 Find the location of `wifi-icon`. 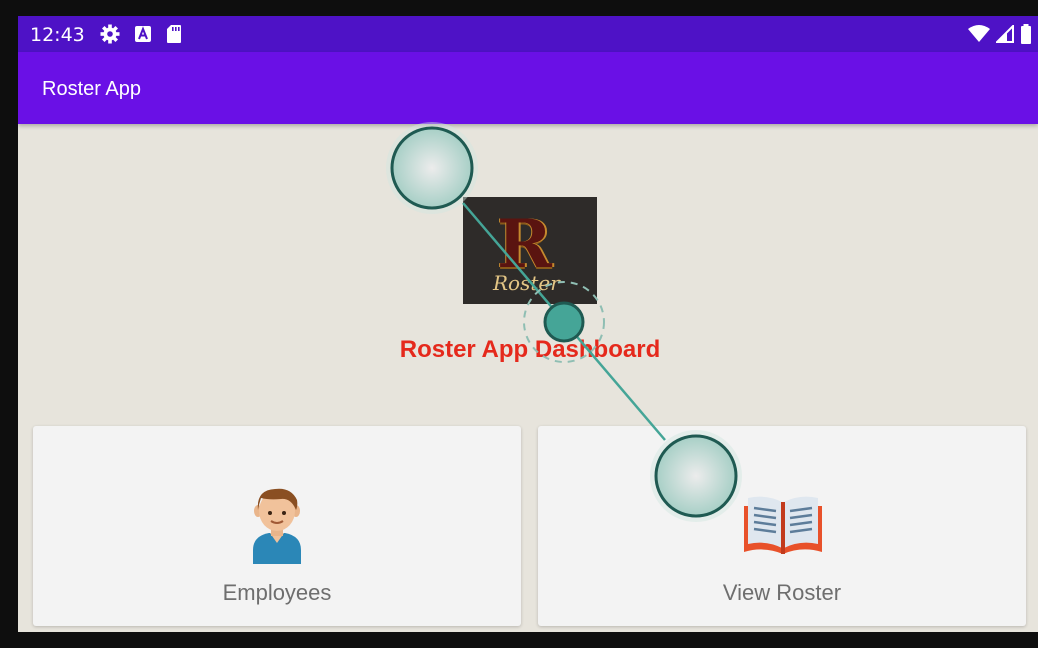

wifi-icon is located at coordinates (979, 33).